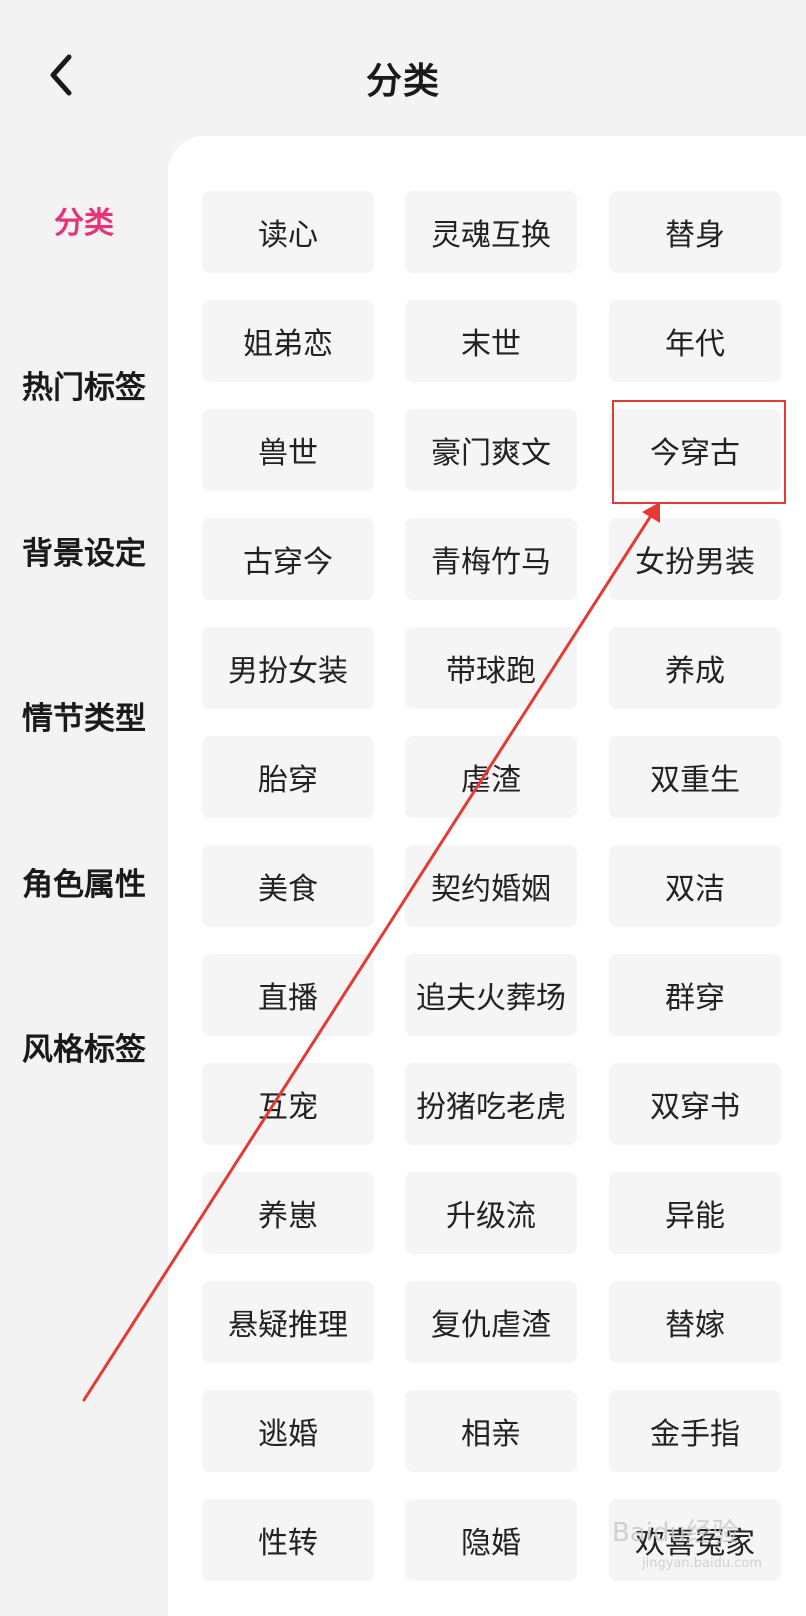 The height and width of the screenshot is (1616, 806). What do you see at coordinates (695, 1322) in the screenshot?
I see `tag-item: 替嫁` at bounding box center [695, 1322].